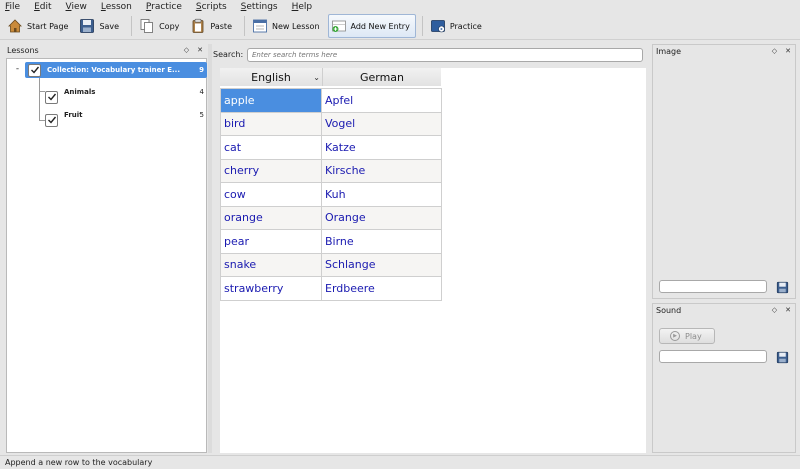 Image resolution: width=800 pixels, height=469 pixels. What do you see at coordinates (221, 26) in the screenshot?
I see `paste-label: Paste` at bounding box center [221, 26].